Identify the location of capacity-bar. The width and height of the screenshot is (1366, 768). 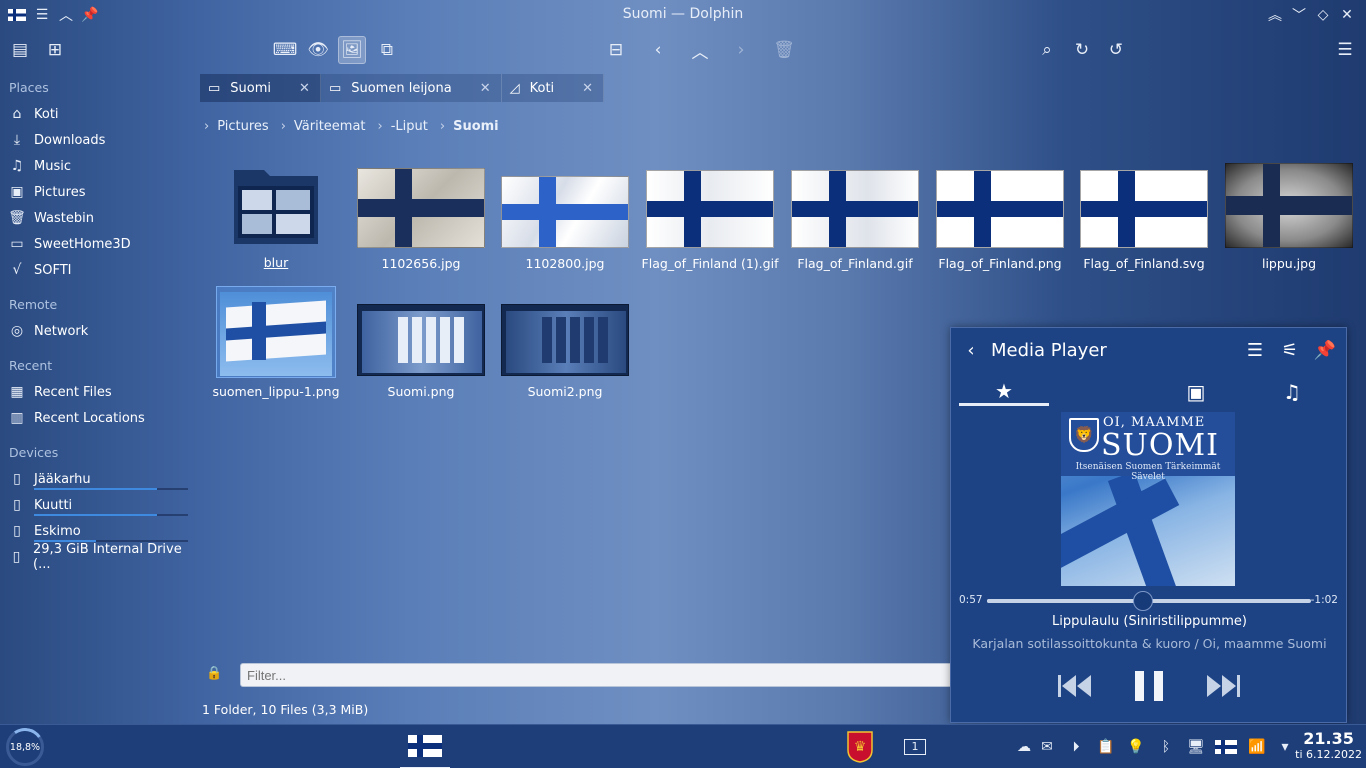
(111, 515).